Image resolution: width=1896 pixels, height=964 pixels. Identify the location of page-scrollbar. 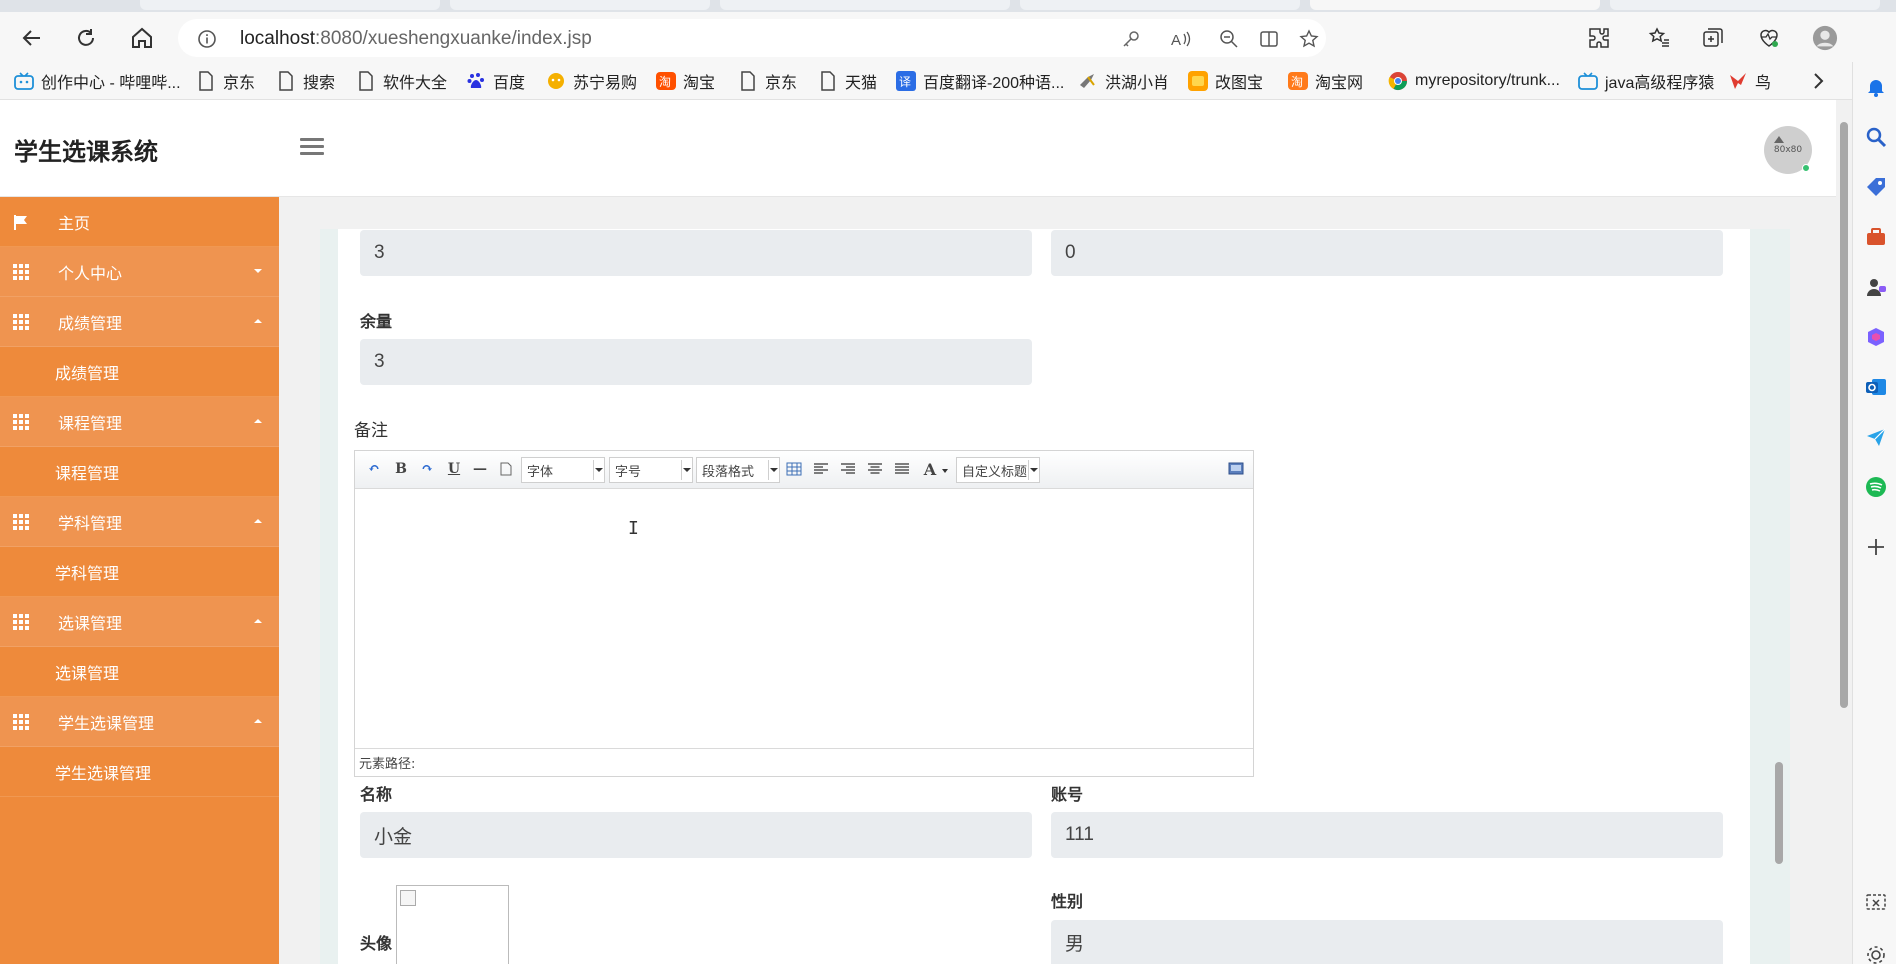
(1844, 532).